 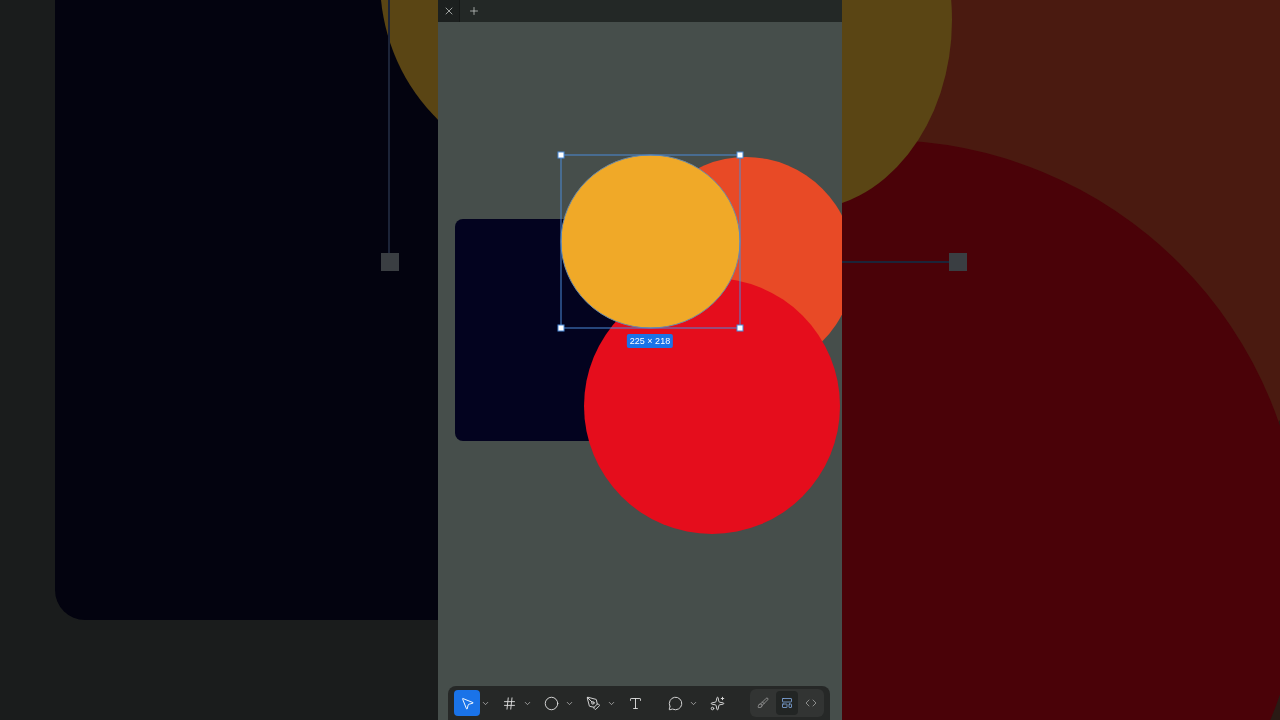 I want to click on layout-icon, so click(x=787, y=703).